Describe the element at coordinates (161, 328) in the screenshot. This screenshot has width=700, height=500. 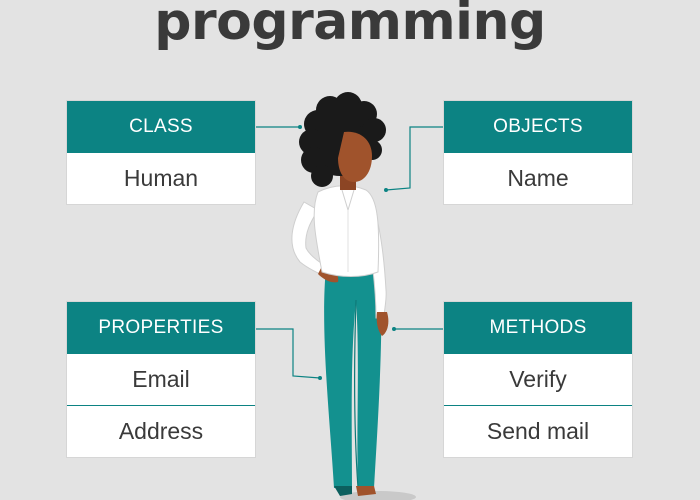
I see `properties-header: PROPERTIES` at that location.